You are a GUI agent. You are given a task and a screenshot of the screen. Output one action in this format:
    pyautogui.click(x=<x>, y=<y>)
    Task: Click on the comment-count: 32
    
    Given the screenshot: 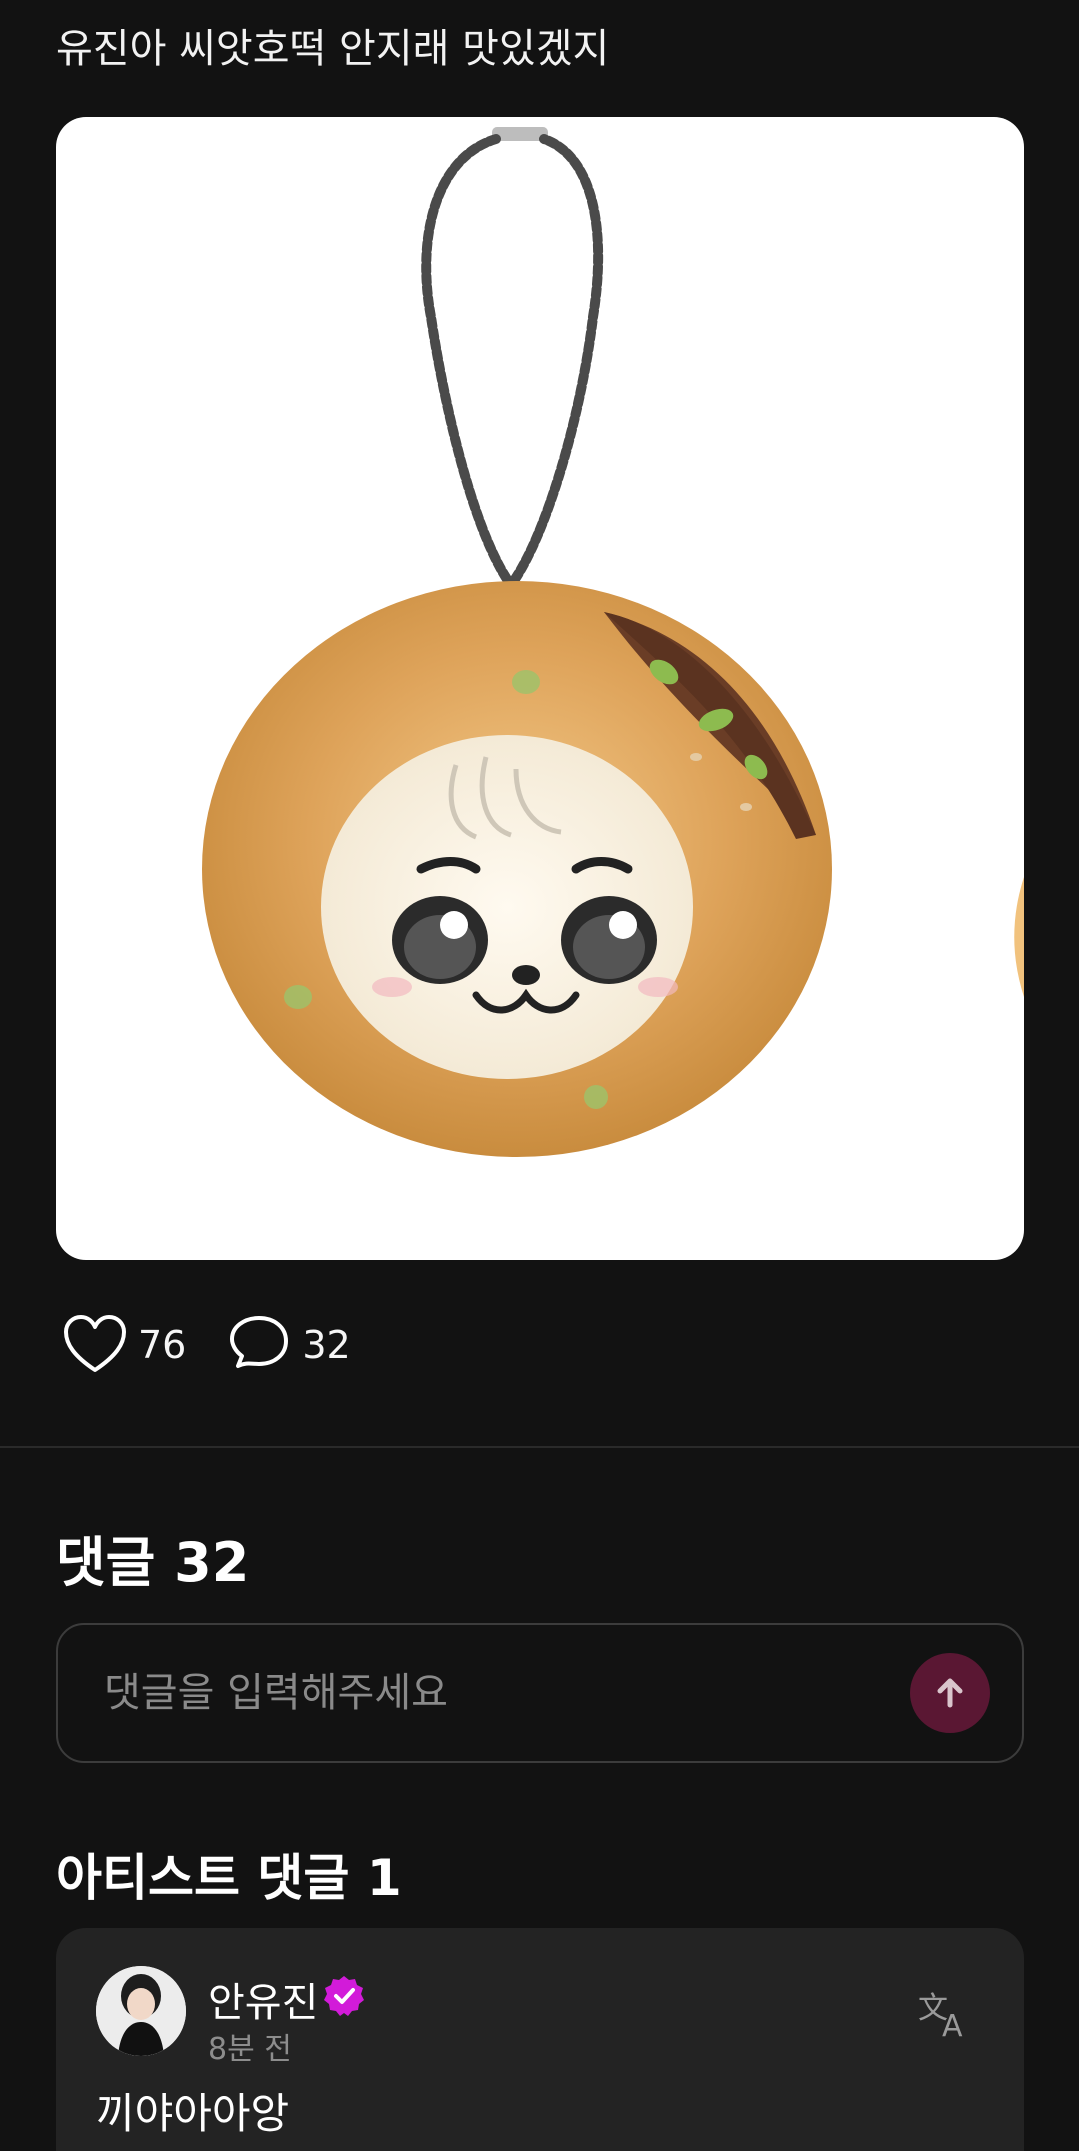 What is the action you would take?
    pyautogui.click(x=326, y=1345)
    